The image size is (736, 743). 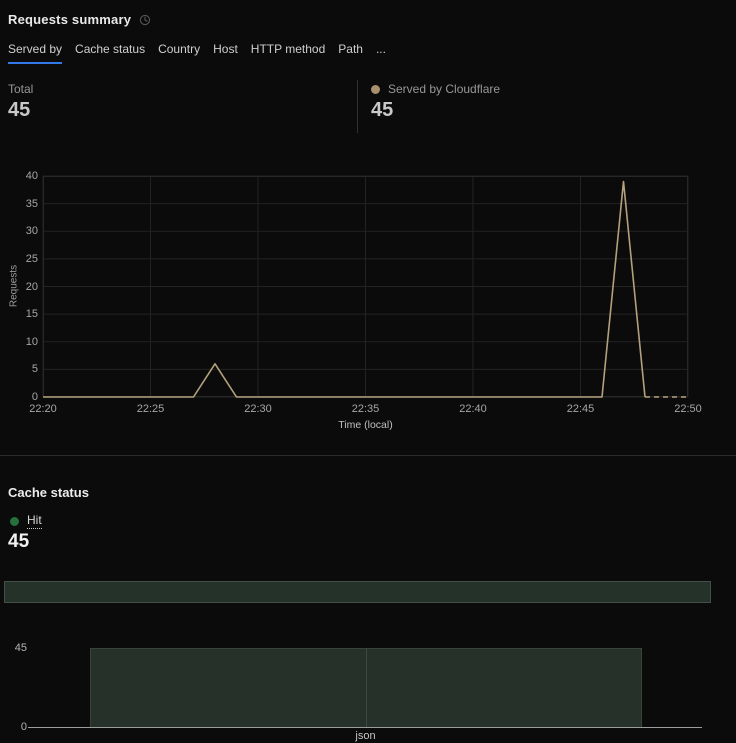 What do you see at coordinates (31, 176) in the screenshot?
I see `y-tick-label: 40` at bounding box center [31, 176].